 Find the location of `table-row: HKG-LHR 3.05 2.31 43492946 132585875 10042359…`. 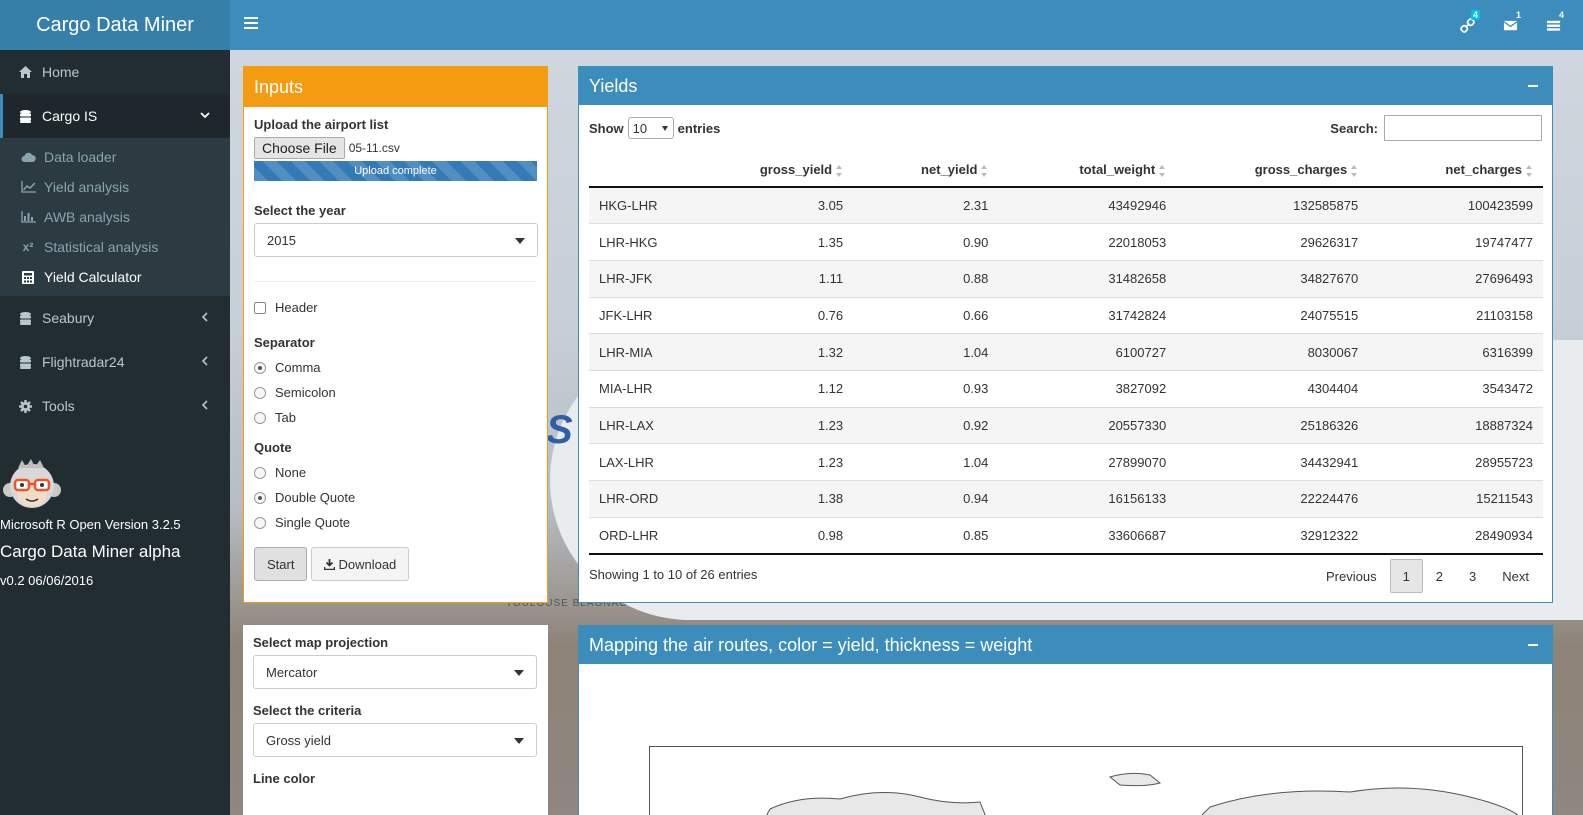

table-row: HKG-LHR 3.05 2.31 43492946 132585875 10042359… is located at coordinates (1066, 205).